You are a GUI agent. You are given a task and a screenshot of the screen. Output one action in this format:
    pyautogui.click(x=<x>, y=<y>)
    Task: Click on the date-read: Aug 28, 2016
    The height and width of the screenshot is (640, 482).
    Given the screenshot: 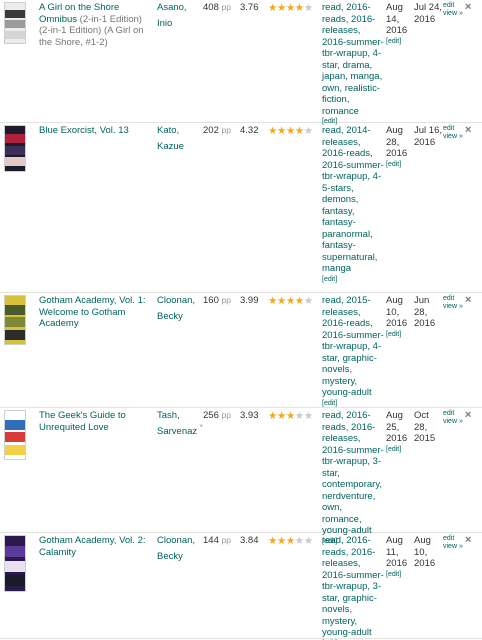 What is the action you would take?
    pyautogui.click(x=397, y=142)
    